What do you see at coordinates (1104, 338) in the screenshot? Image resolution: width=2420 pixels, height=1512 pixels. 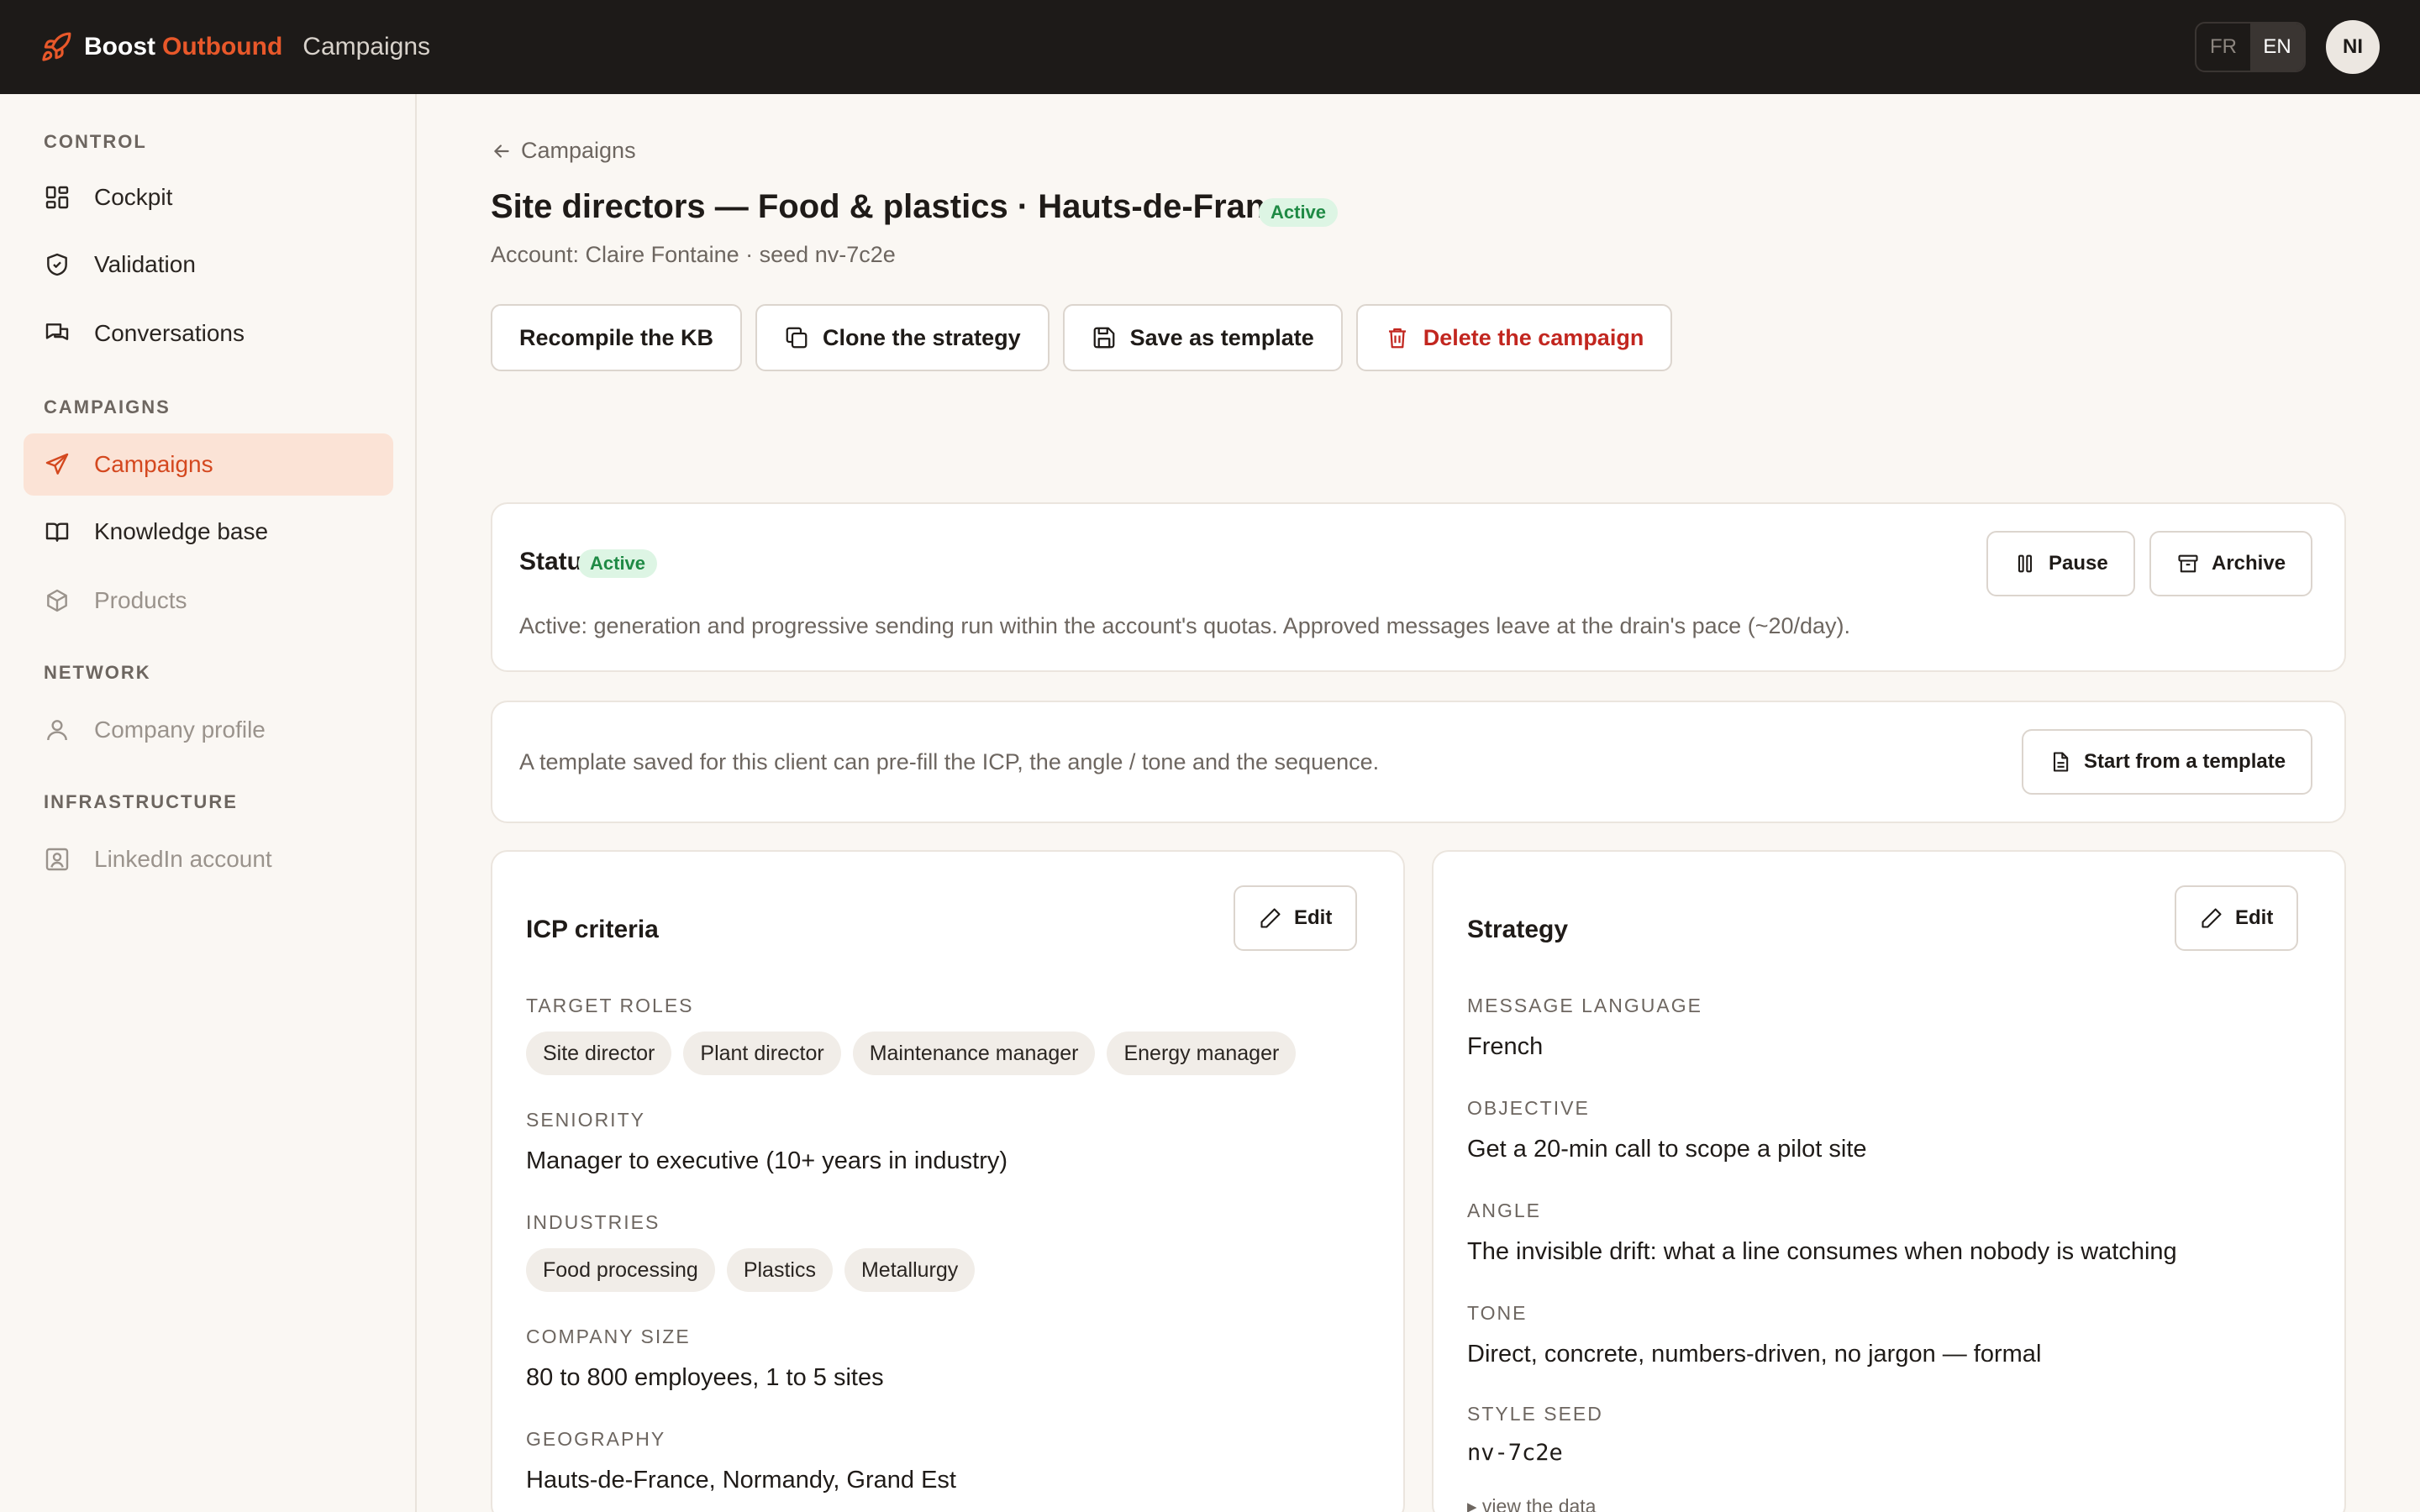 I see `save-icon` at bounding box center [1104, 338].